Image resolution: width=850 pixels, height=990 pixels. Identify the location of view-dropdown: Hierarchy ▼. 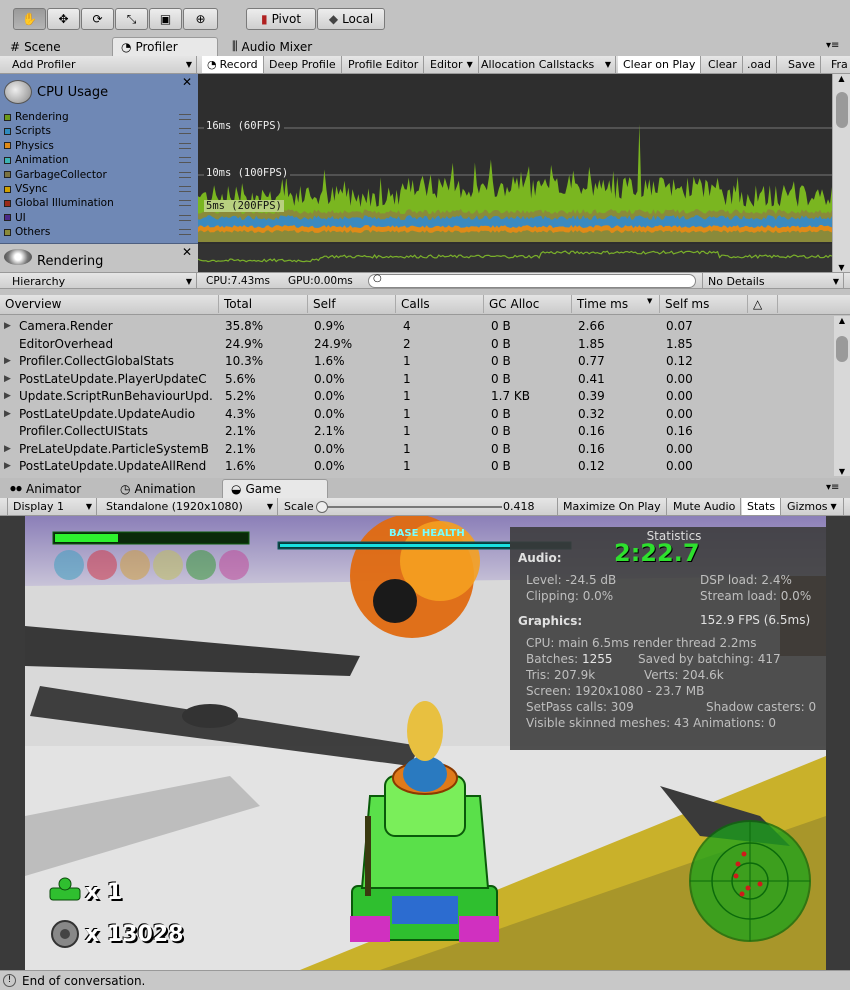
(102, 281).